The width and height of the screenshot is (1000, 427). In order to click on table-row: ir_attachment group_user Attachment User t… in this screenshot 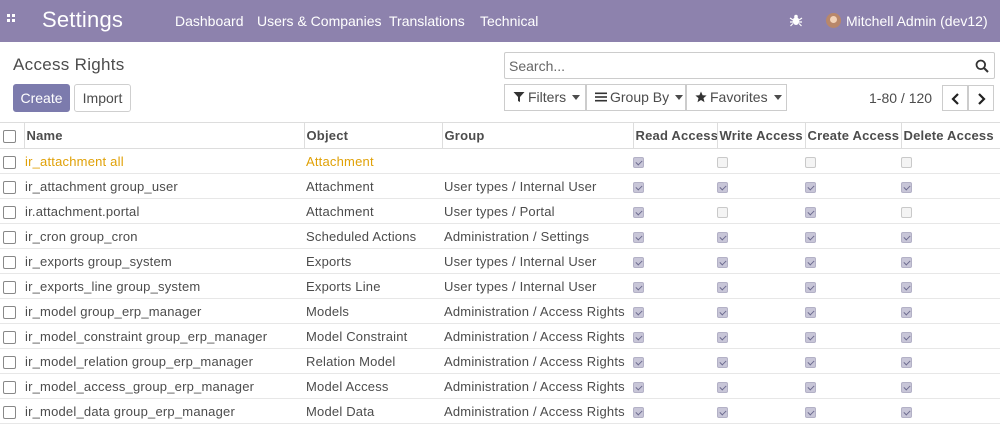, I will do `click(500, 186)`.